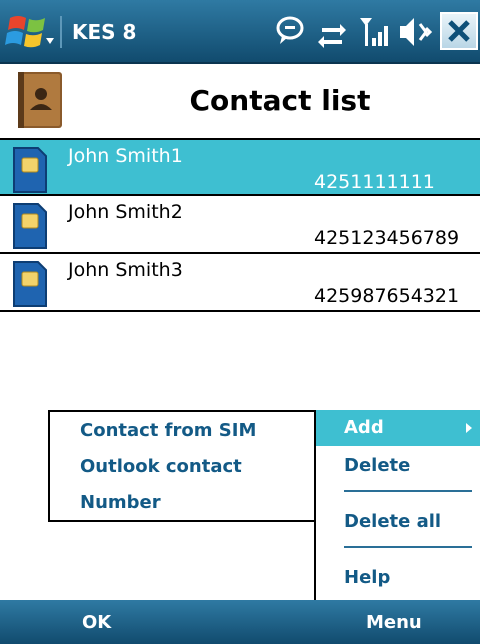 Image resolution: width=480 pixels, height=644 pixels. I want to click on header: Contact list, so click(240, 102).